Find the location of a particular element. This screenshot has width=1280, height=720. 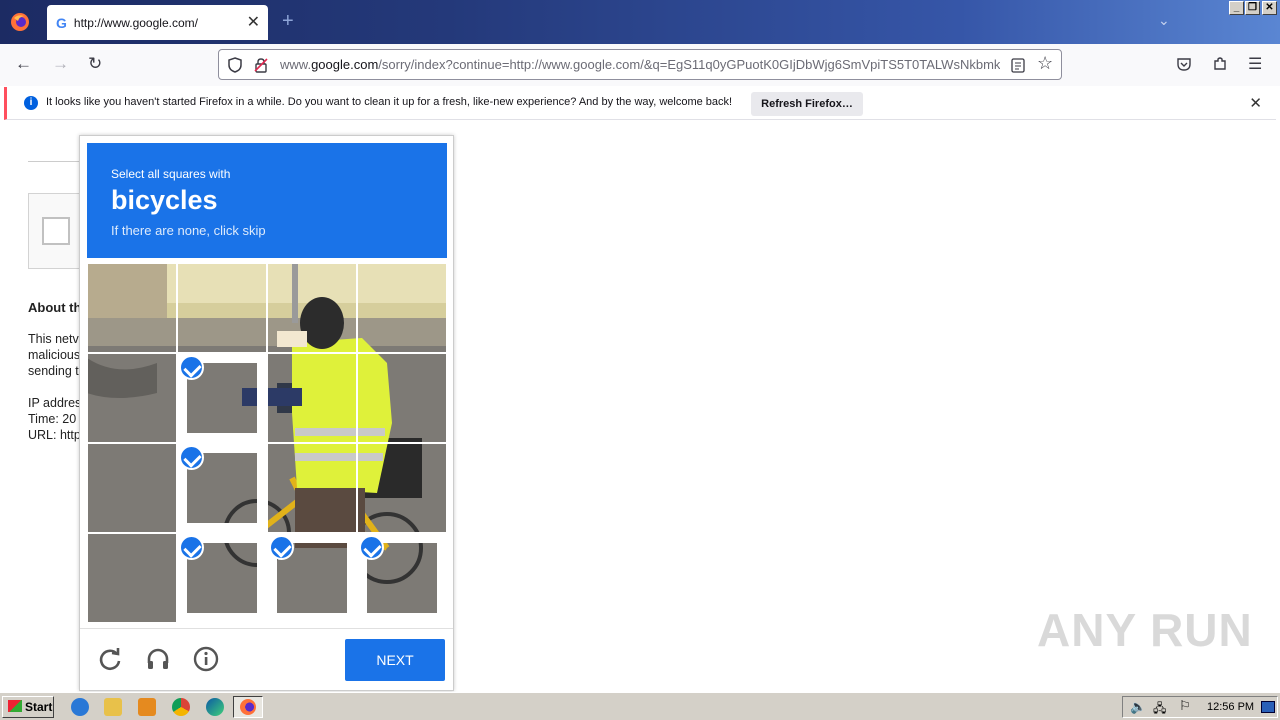

close-notification-icon: ✕ is located at coordinates (1255, 103).